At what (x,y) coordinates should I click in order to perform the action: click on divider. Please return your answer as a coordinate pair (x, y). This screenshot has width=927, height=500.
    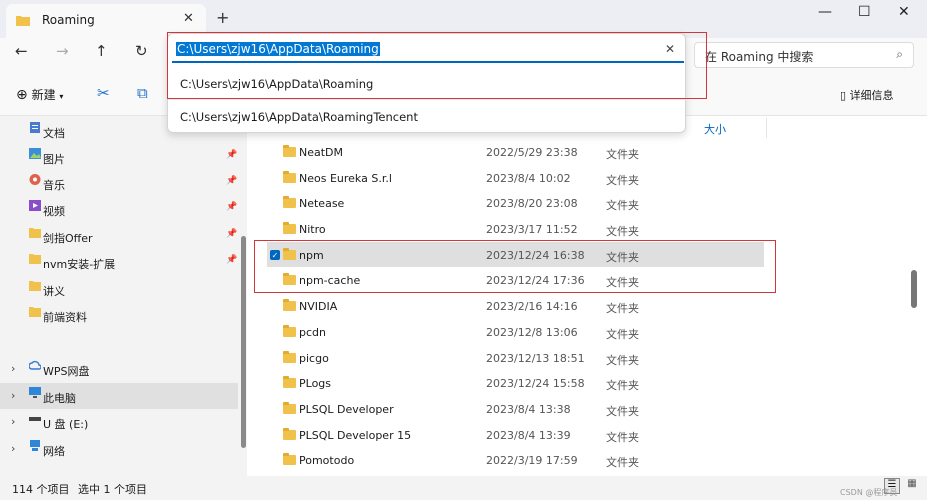
    Looking at the image, I should click on (427, 99).